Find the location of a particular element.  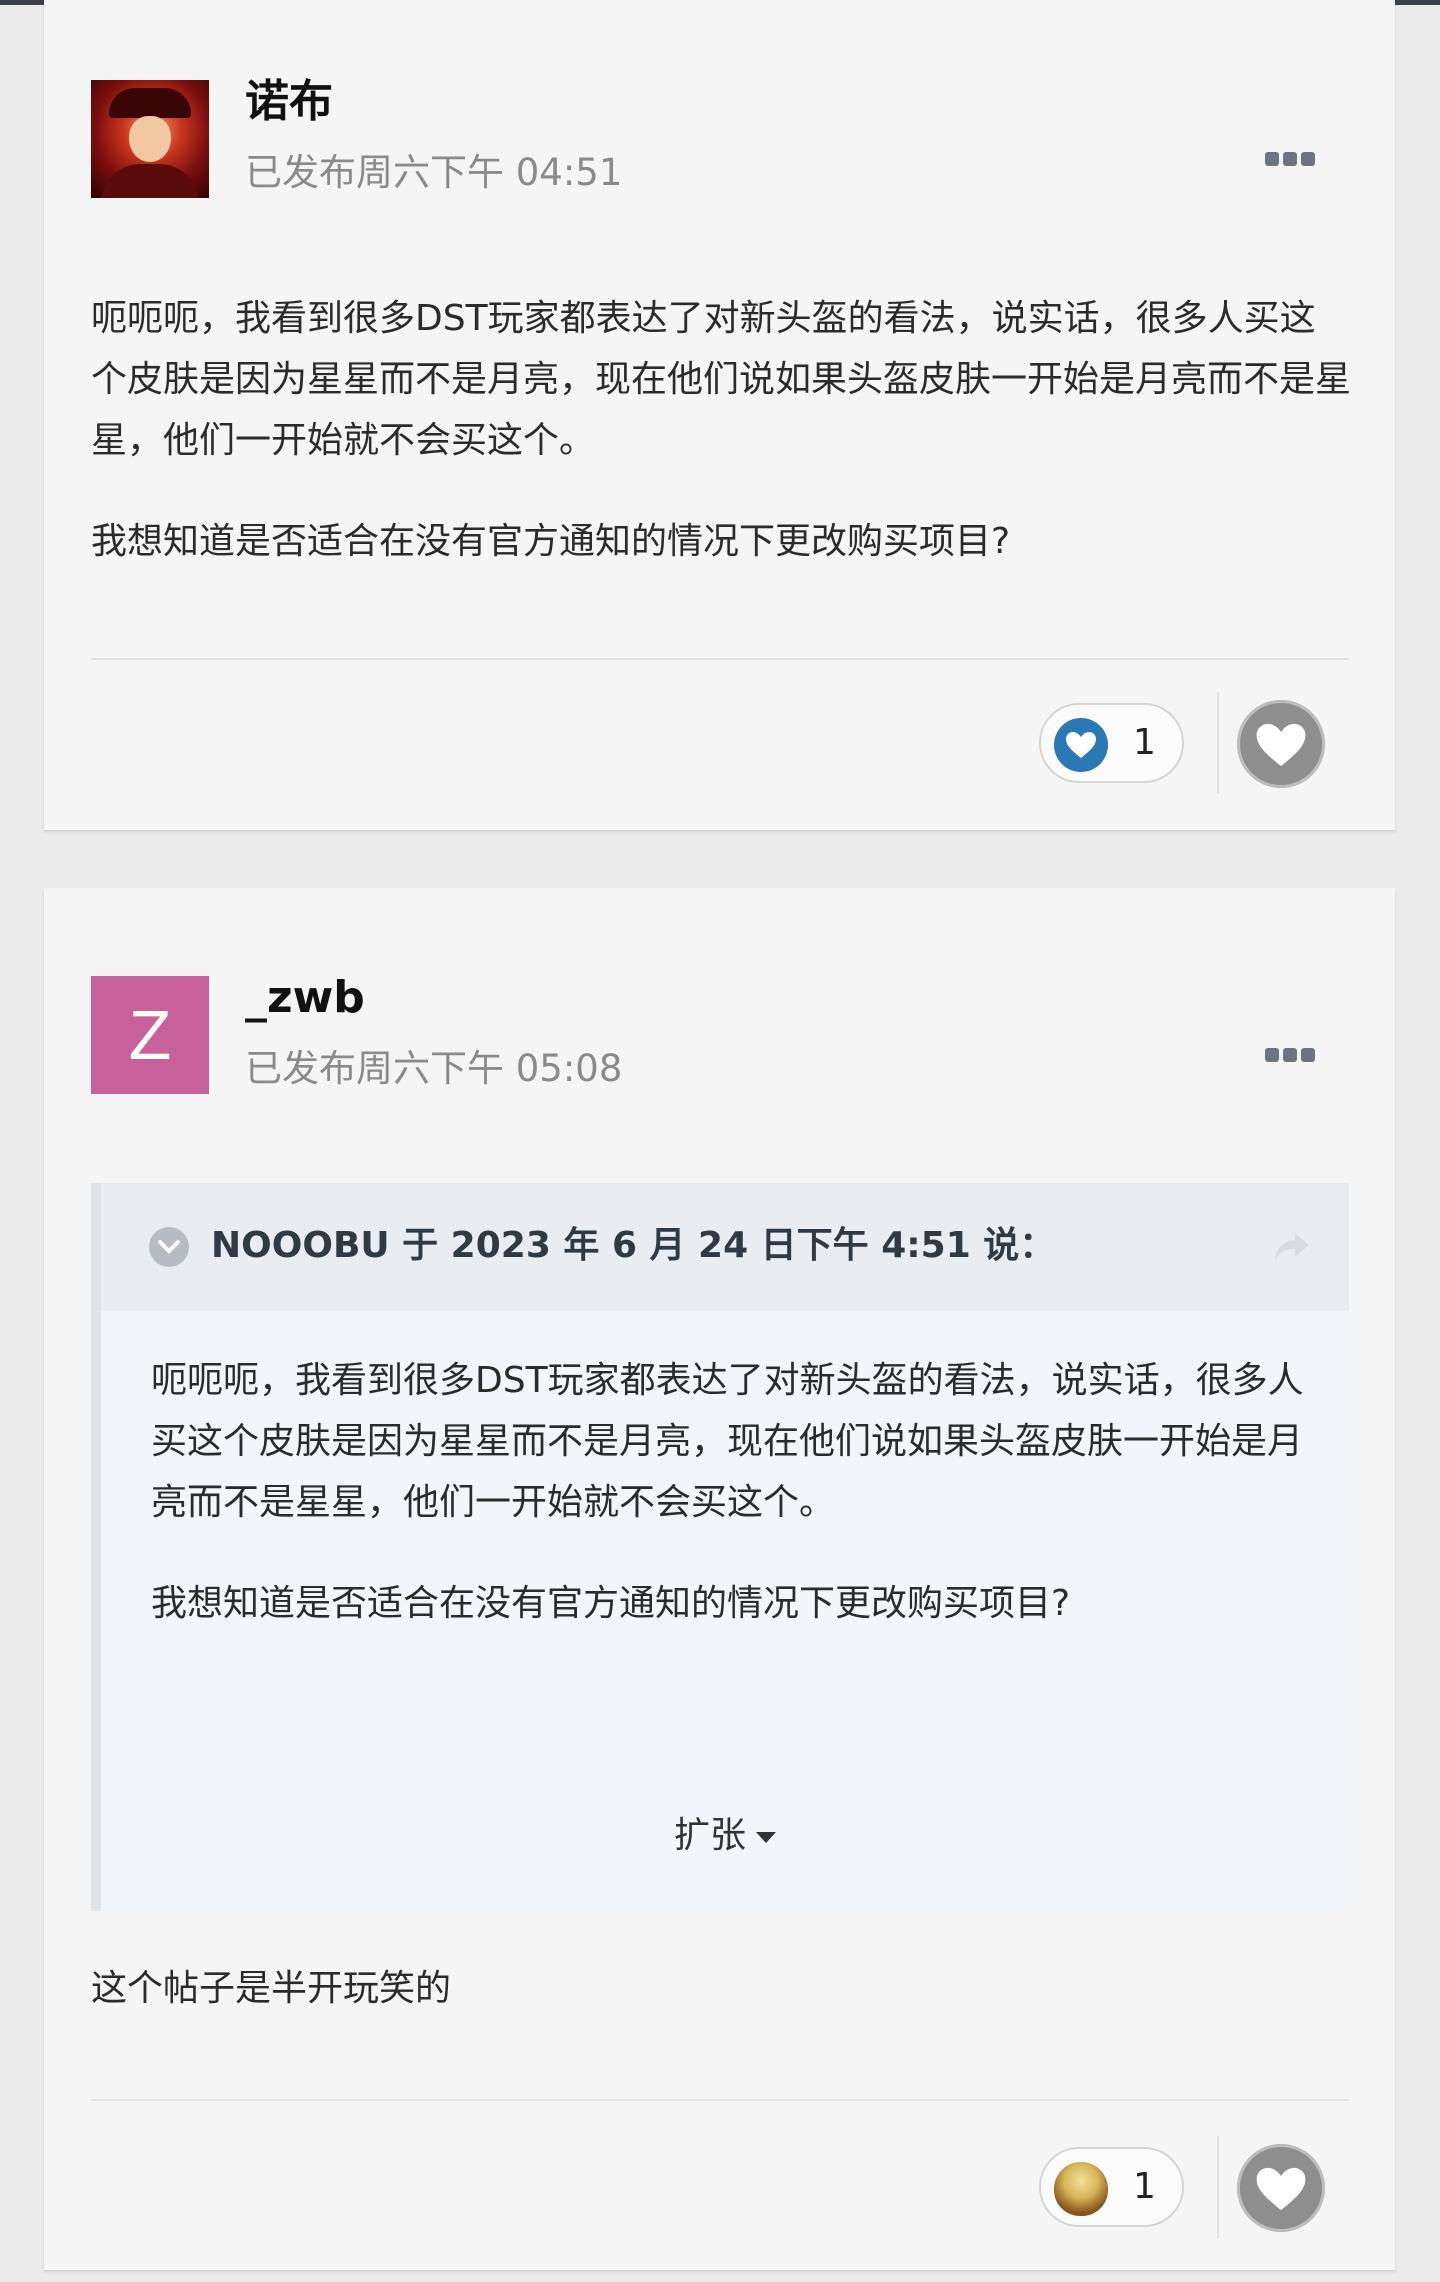

quote-header: NOOOBU 于 2023 年 6 月 24 日下午 4:51 说： is located at coordinates (725, 1247).